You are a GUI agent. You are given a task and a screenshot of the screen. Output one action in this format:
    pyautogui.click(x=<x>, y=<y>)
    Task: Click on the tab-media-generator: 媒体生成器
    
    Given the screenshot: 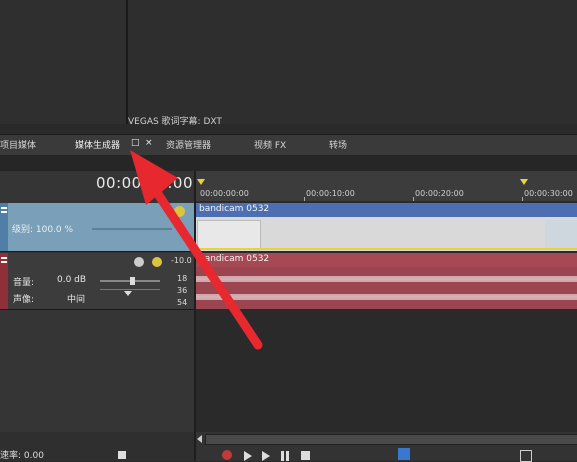 What is the action you would take?
    pyautogui.click(x=97, y=144)
    